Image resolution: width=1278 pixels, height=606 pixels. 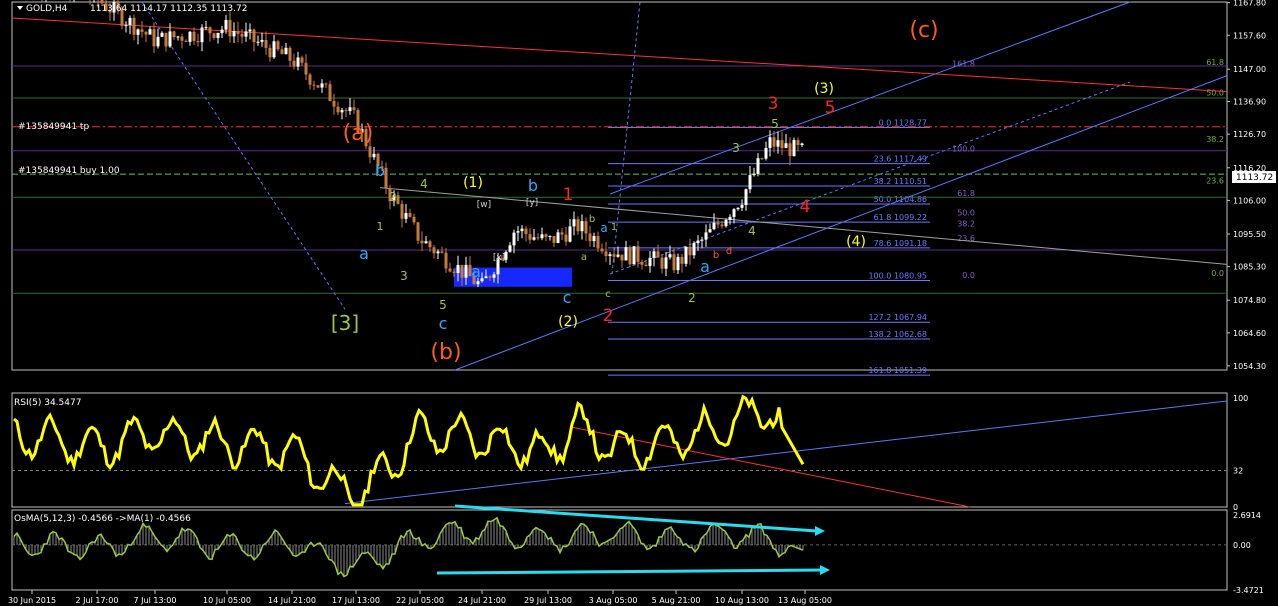 I want to click on fib-level-label: 50.0 1104.86, so click(x=900, y=199).